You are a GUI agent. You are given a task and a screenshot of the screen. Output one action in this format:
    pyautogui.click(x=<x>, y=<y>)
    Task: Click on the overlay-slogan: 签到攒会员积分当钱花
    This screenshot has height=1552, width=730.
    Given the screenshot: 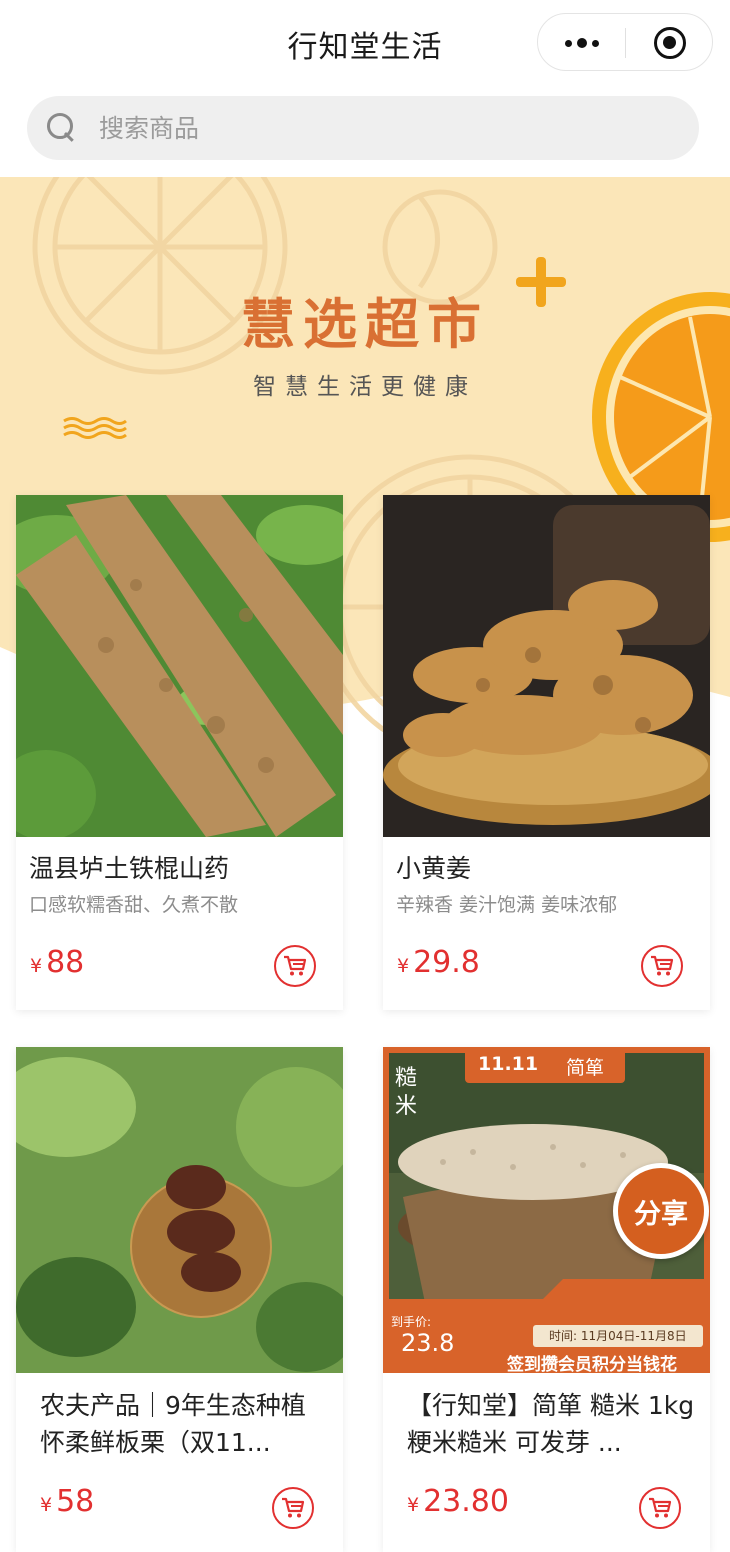 What is the action you would take?
    pyautogui.click(x=592, y=1364)
    